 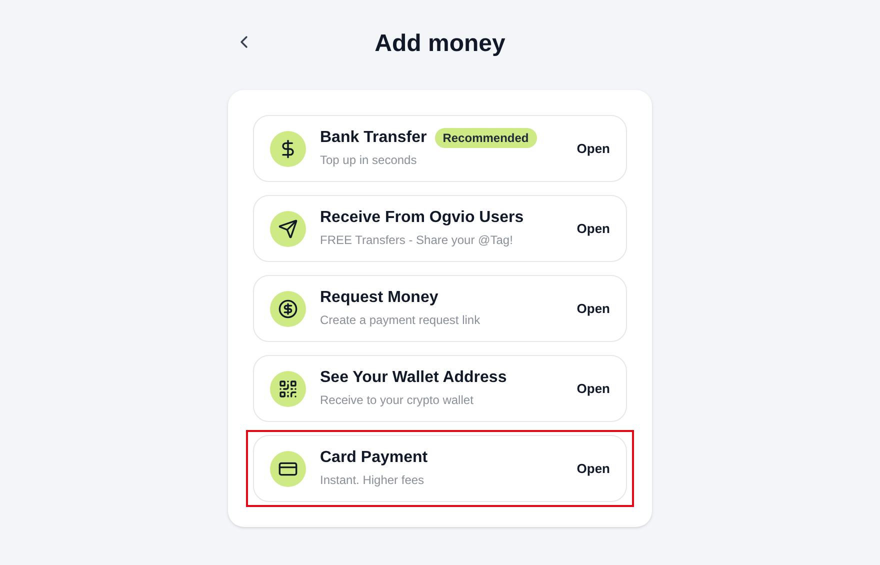 What do you see at coordinates (288, 308) in the screenshot?
I see `coin-icon` at bounding box center [288, 308].